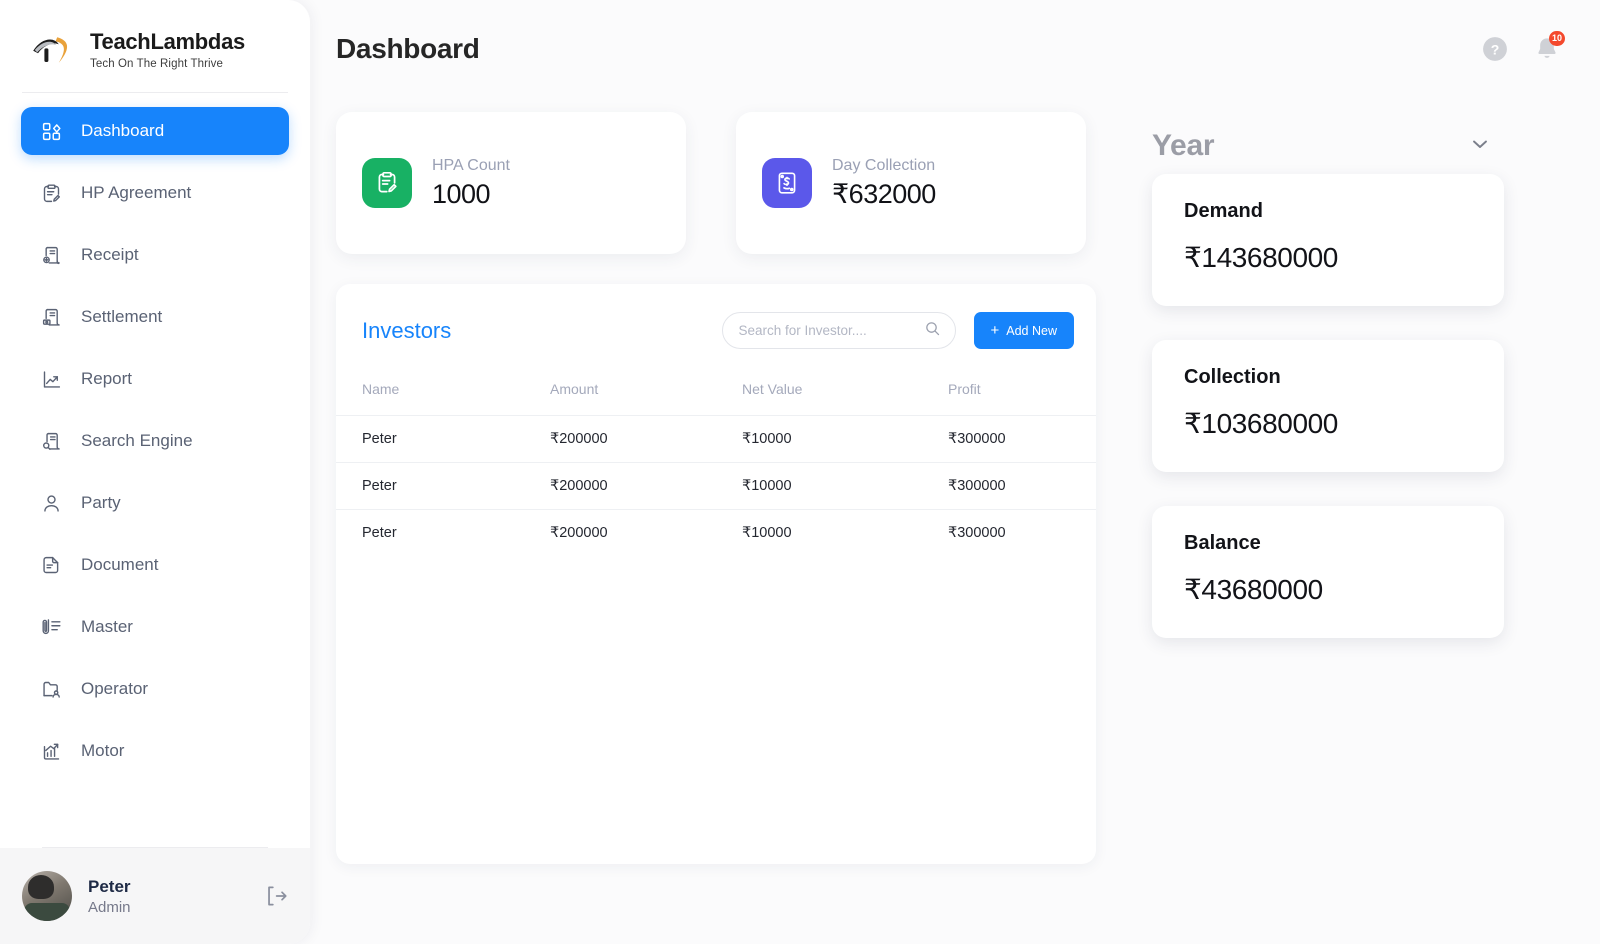 The image size is (1600, 944). I want to click on notification-badge: 10, so click(1556, 38).